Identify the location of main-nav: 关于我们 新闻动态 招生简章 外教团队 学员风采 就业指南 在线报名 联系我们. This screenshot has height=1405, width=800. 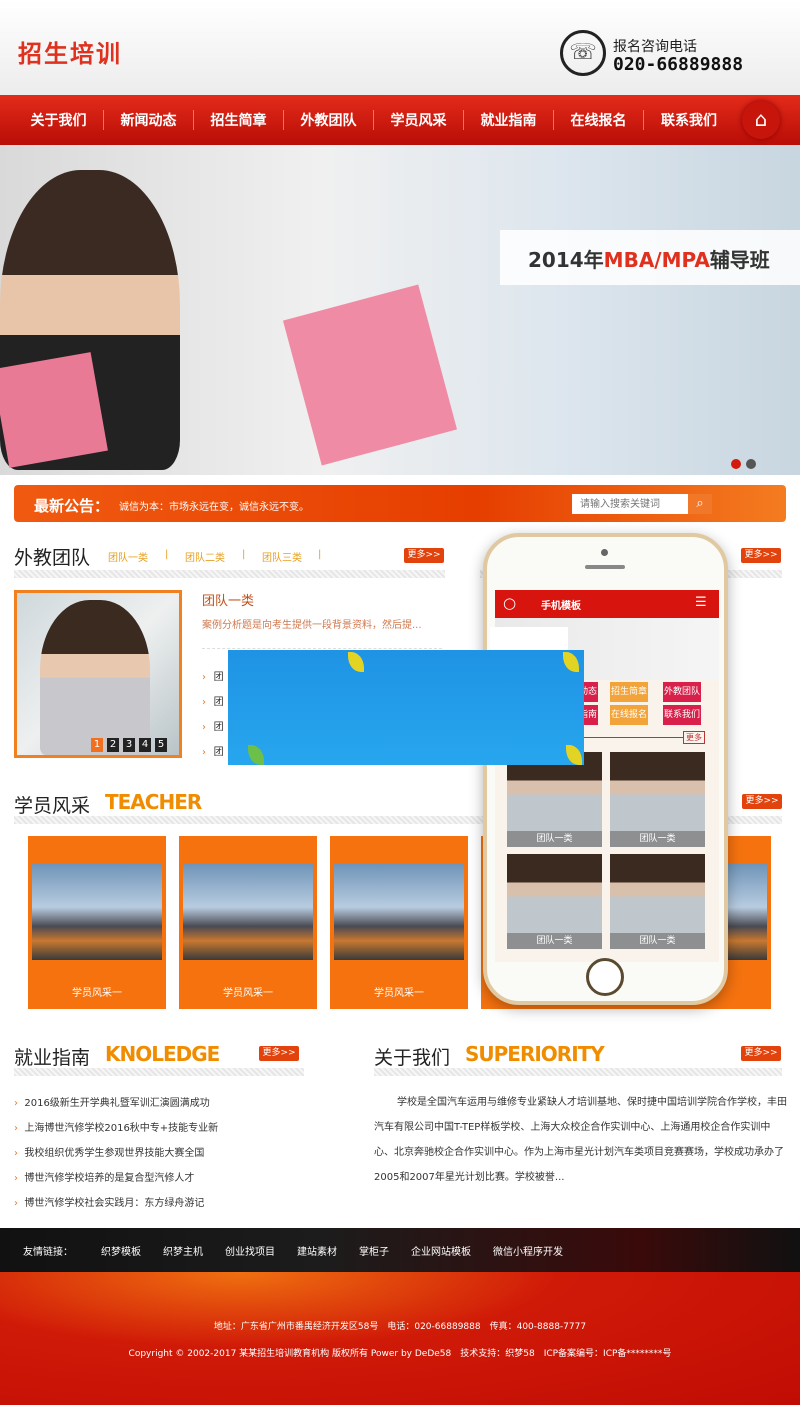
(400, 120).